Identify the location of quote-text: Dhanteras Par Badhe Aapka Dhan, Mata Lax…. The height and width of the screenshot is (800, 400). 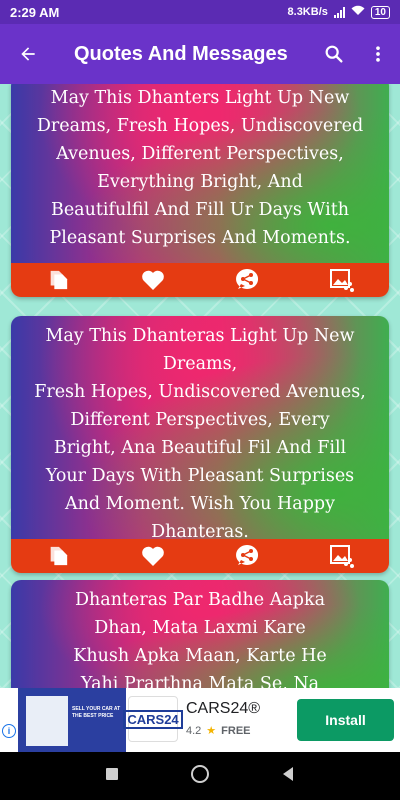
(200, 634).